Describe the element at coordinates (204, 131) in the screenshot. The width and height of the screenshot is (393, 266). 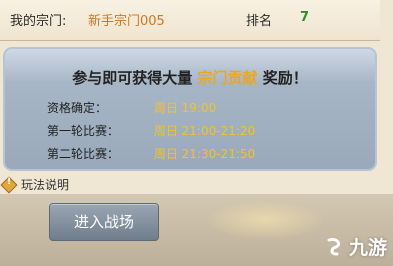
I see `schedule-value: 周日 21:00-21:20` at that location.